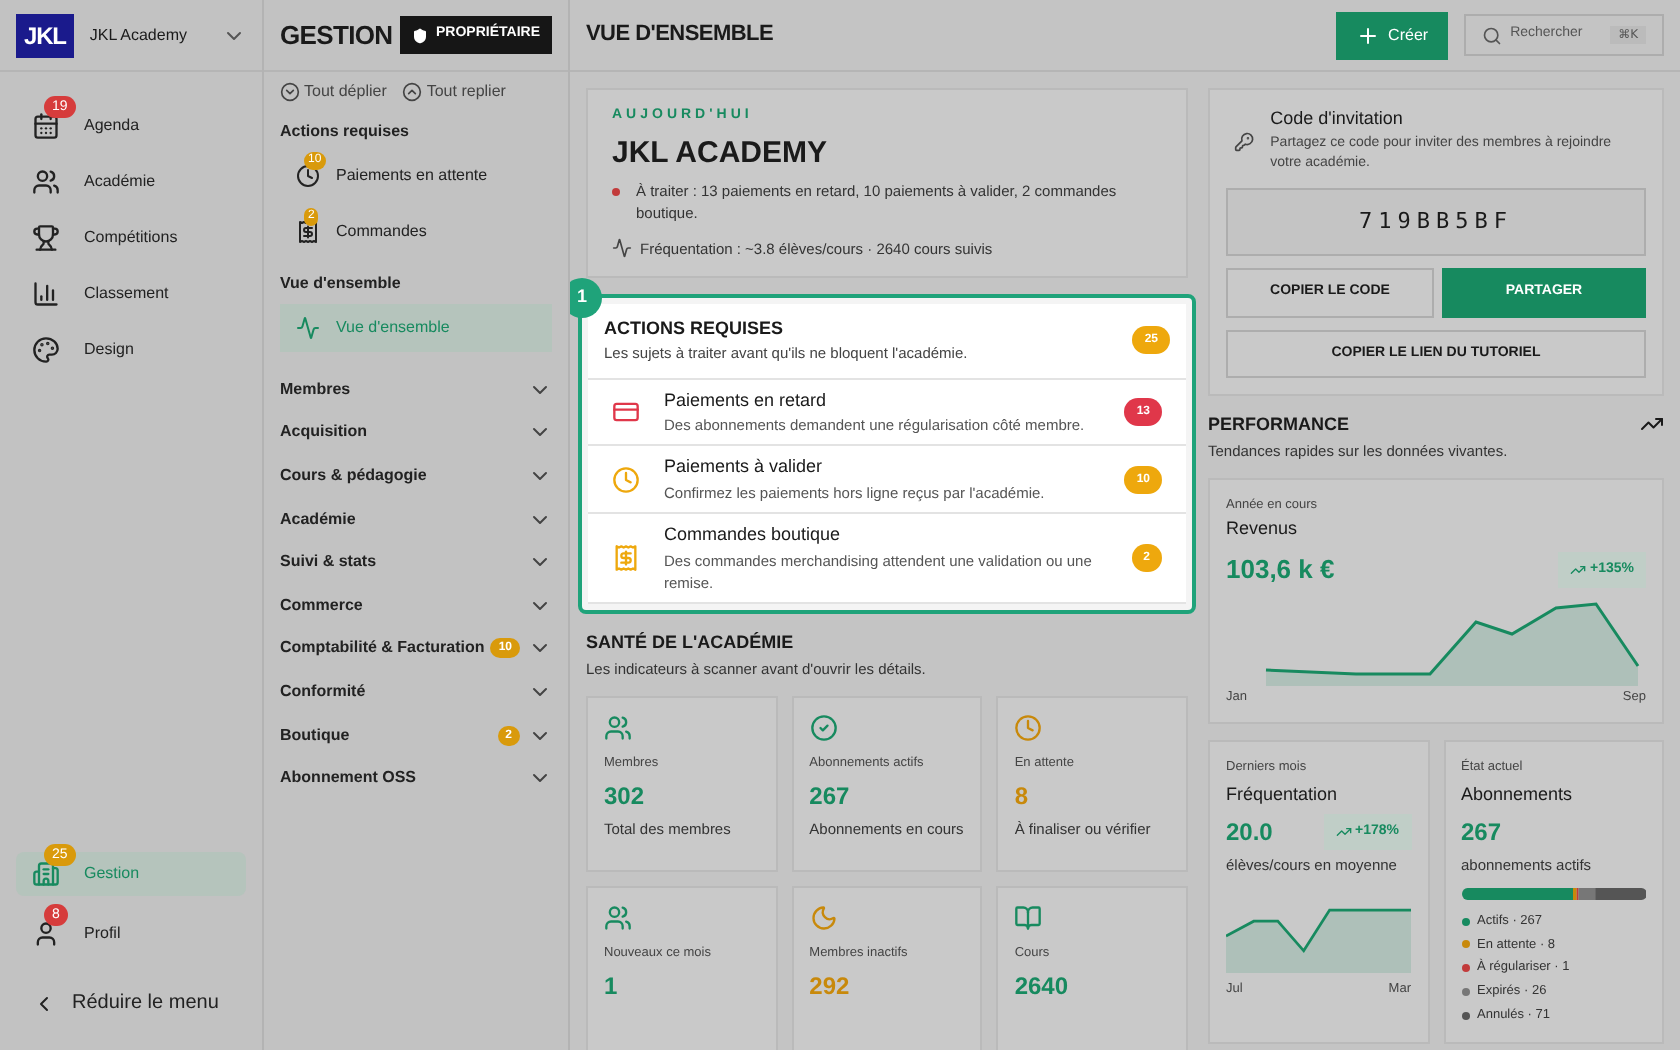 This screenshot has height=1050, width=1680. I want to click on book-icon, so click(1028, 917).